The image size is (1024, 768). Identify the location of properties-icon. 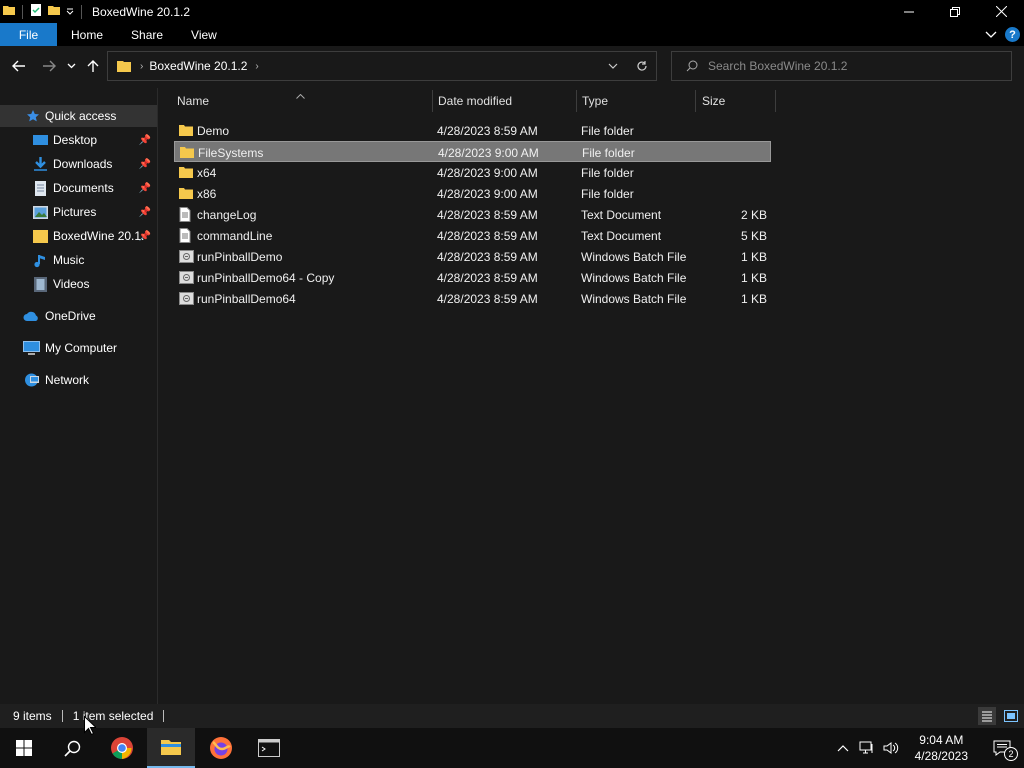
(36, 11).